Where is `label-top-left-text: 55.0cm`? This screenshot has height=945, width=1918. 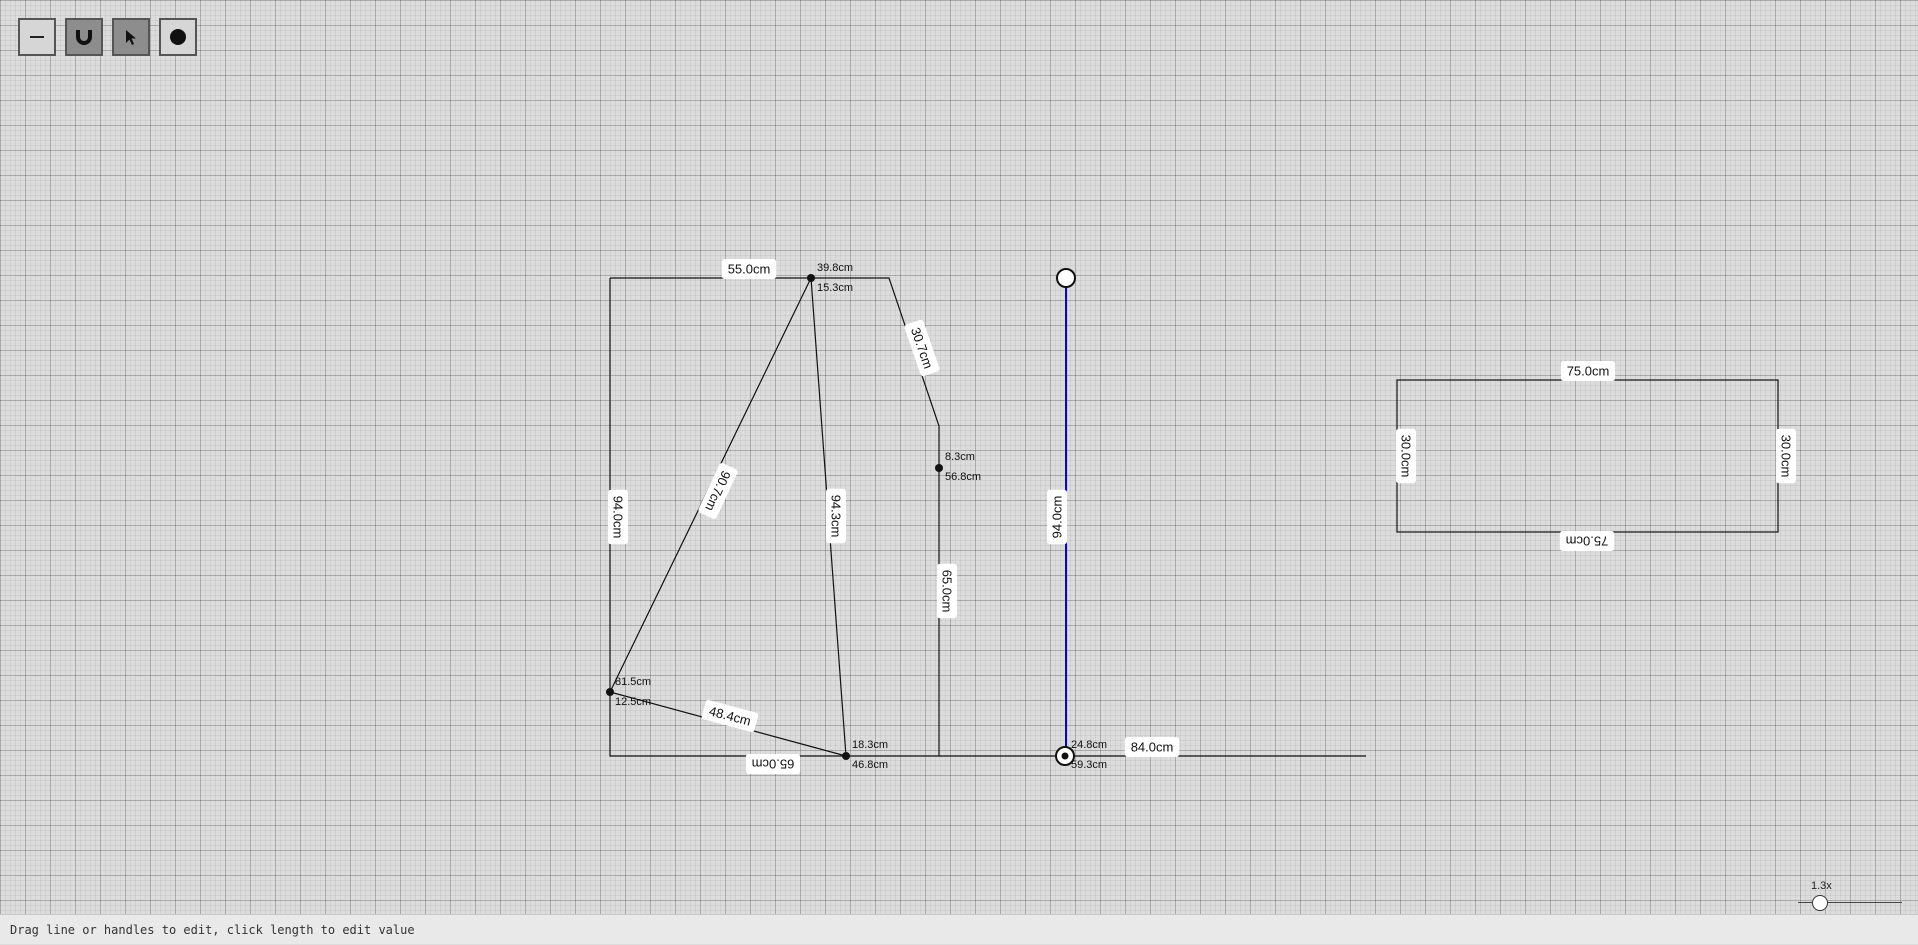
label-top-left-text: 55.0cm is located at coordinates (749, 269).